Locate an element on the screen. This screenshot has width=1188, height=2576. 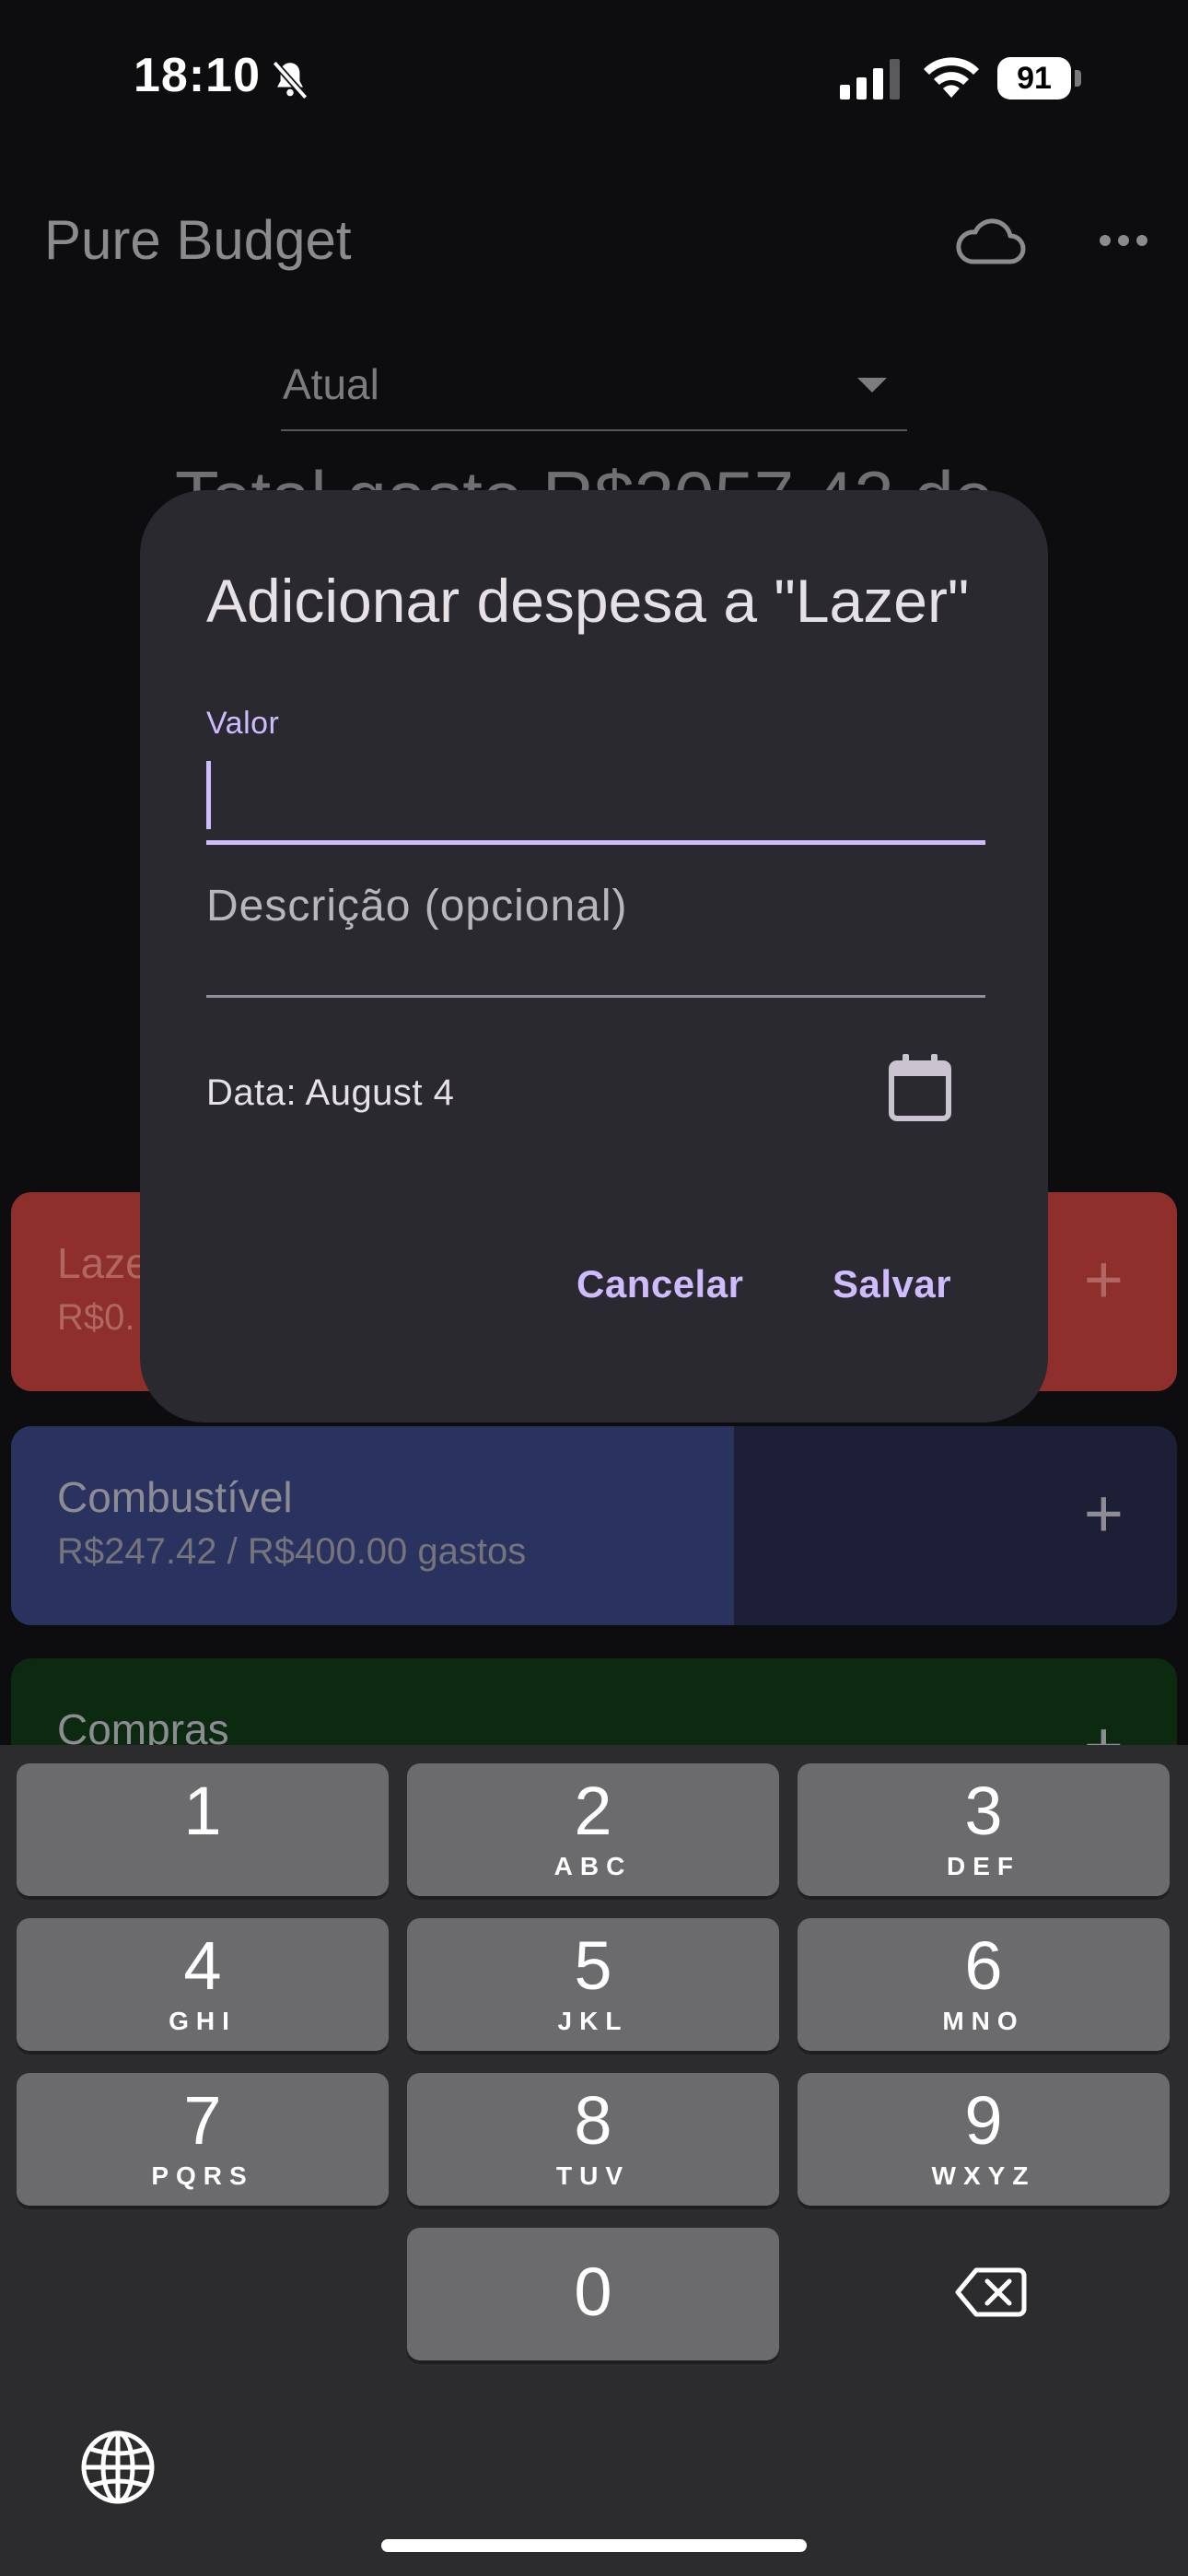
key-letters: ABC is located at coordinates (593, 1866).